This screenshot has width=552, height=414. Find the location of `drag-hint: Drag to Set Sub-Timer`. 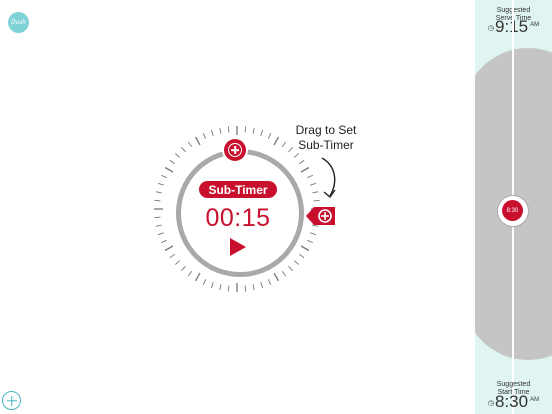

drag-hint: Drag to Set Sub-Timer is located at coordinates (326, 137).